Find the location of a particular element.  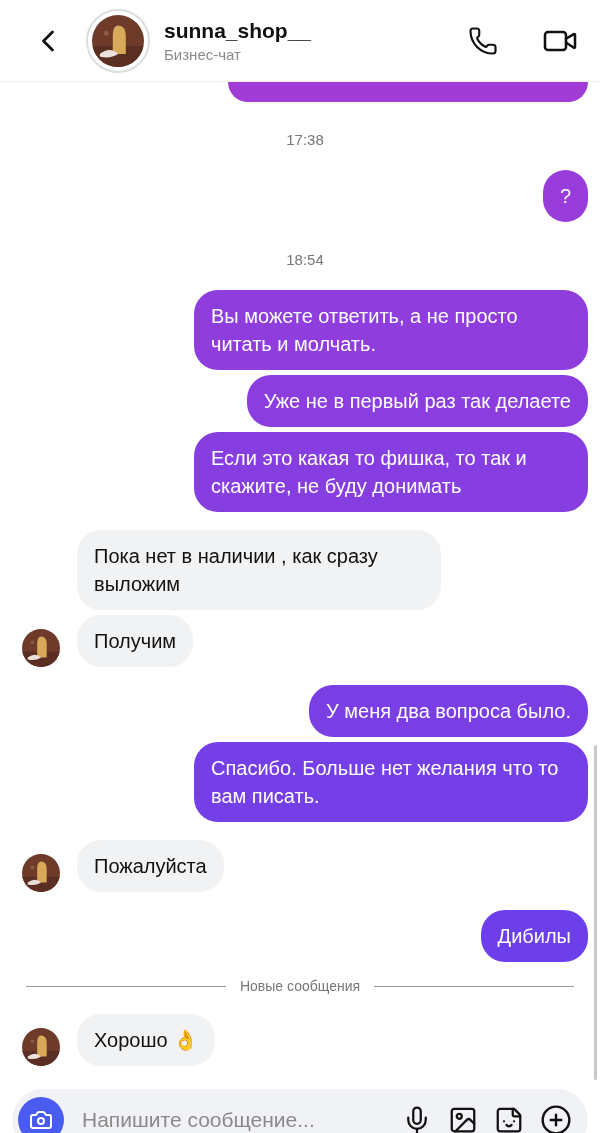

sticker-icon is located at coordinates (509, 1119).